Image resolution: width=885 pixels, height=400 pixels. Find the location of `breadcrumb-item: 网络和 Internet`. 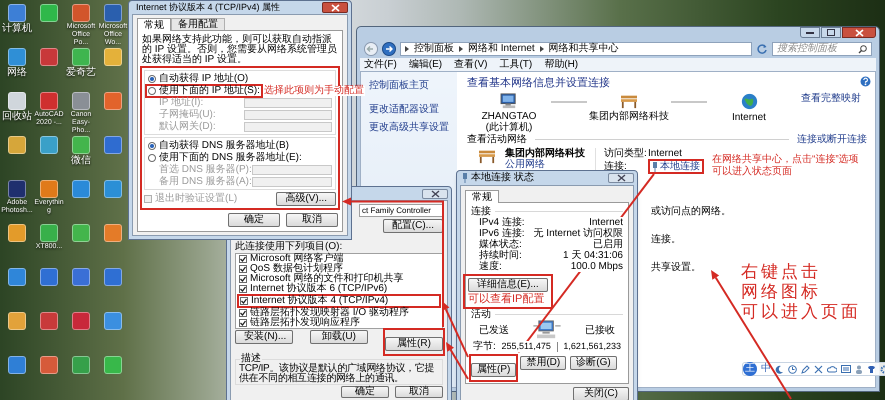

breadcrumb-item: 网络和 Internet is located at coordinates (501, 49).